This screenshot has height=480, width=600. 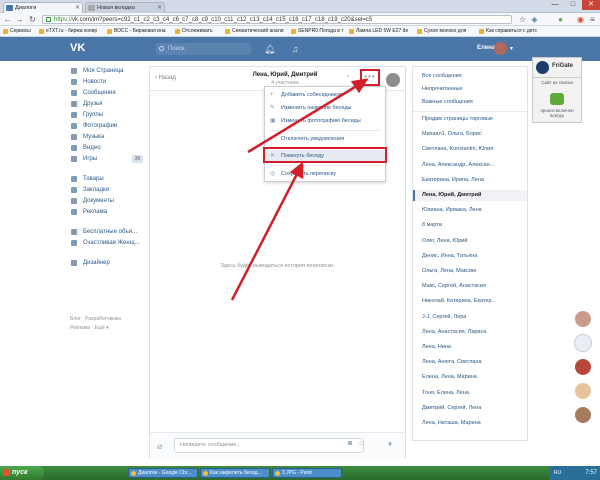 What do you see at coordinates (87, 137) in the screenshot?
I see `sidebar-item-music: Музыка` at bounding box center [87, 137].